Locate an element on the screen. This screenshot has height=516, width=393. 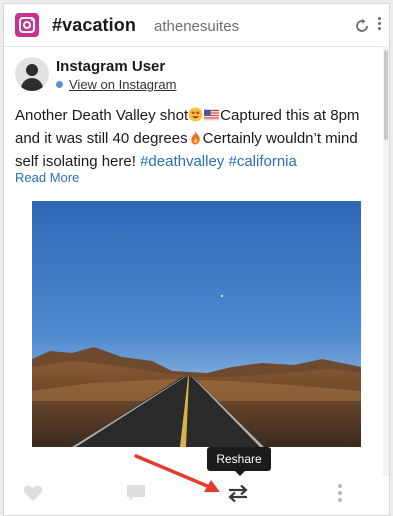
tooltip-label: Reshare is located at coordinates (239, 459).